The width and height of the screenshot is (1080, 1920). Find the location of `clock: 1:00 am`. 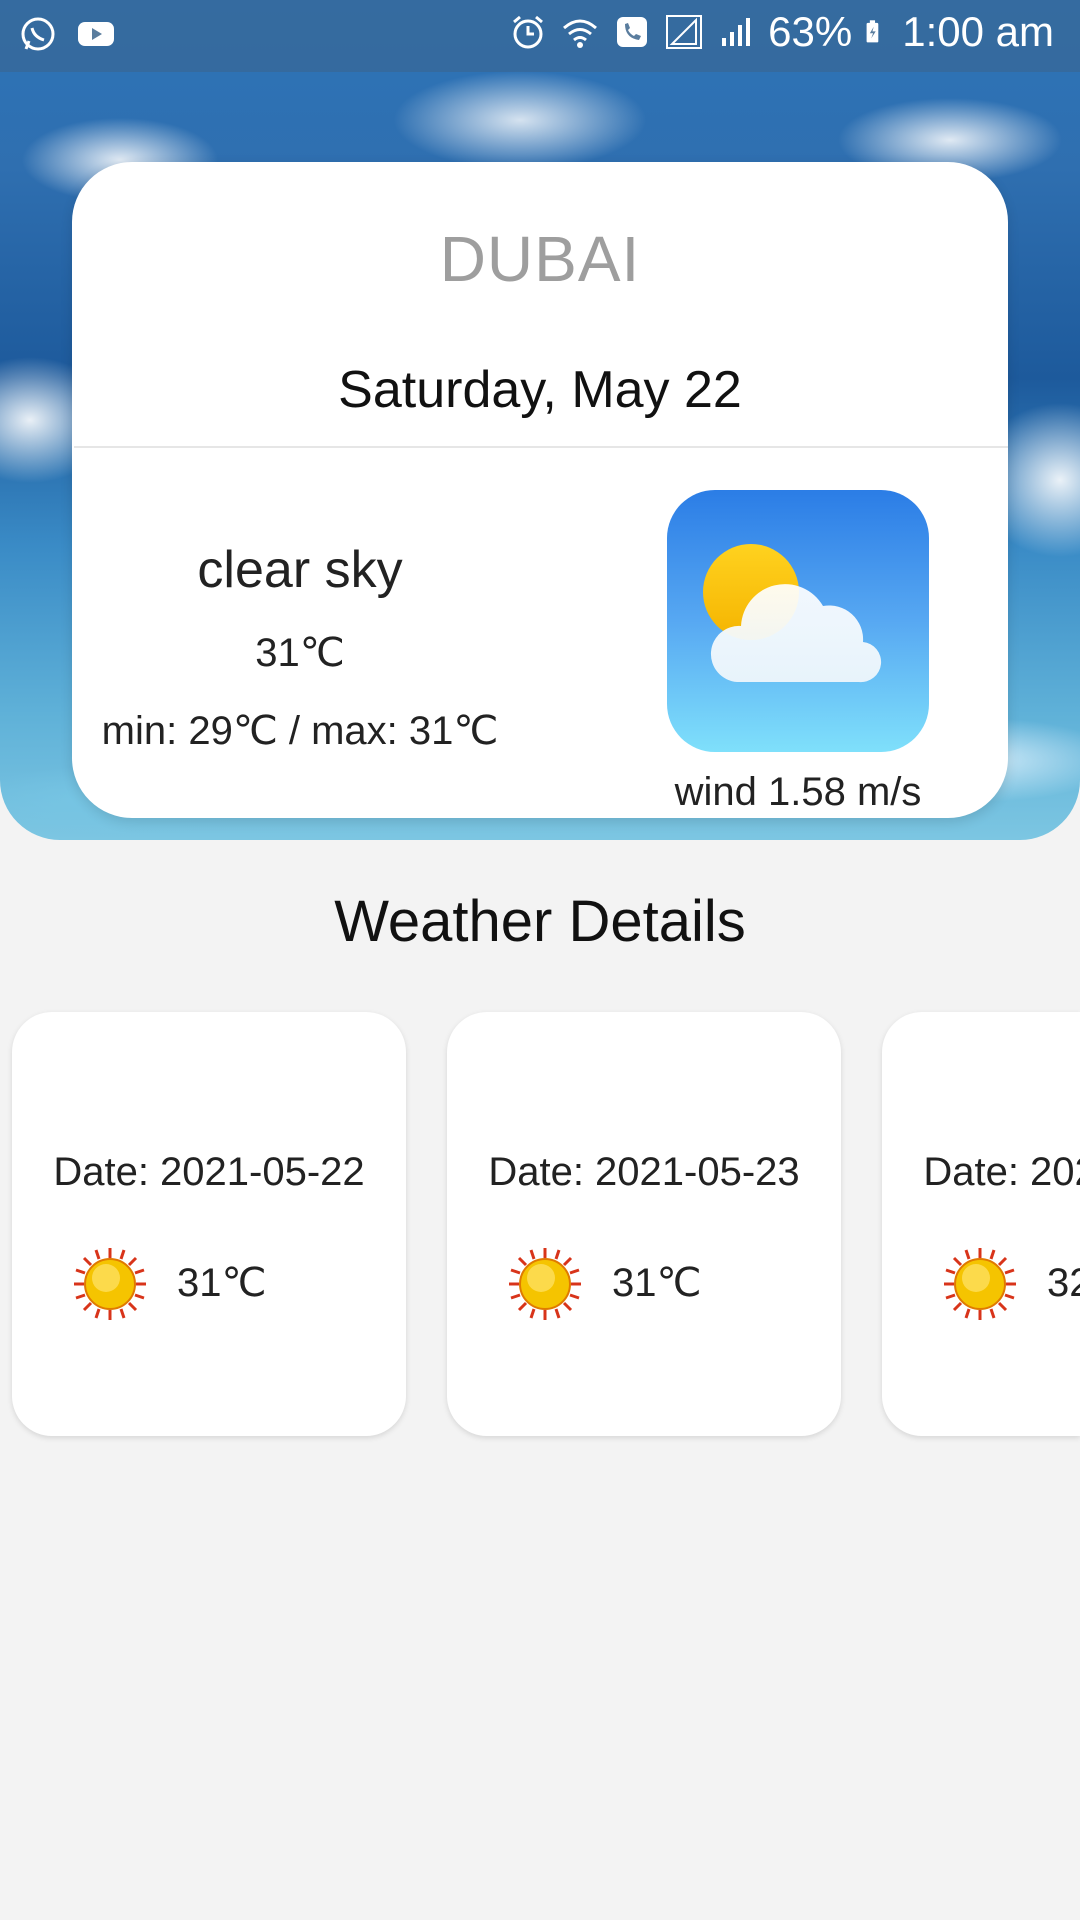

clock: 1:00 am is located at coordinates (978, 31).